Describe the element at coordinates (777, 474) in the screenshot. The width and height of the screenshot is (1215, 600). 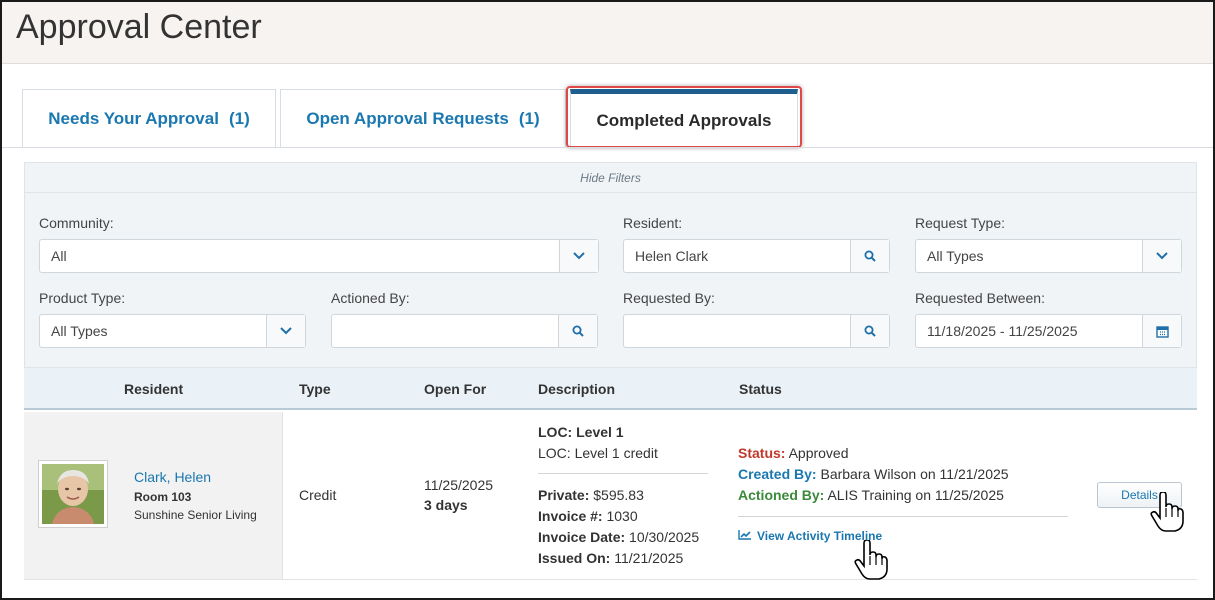
I see `created-by-label: Created By:` at that location.